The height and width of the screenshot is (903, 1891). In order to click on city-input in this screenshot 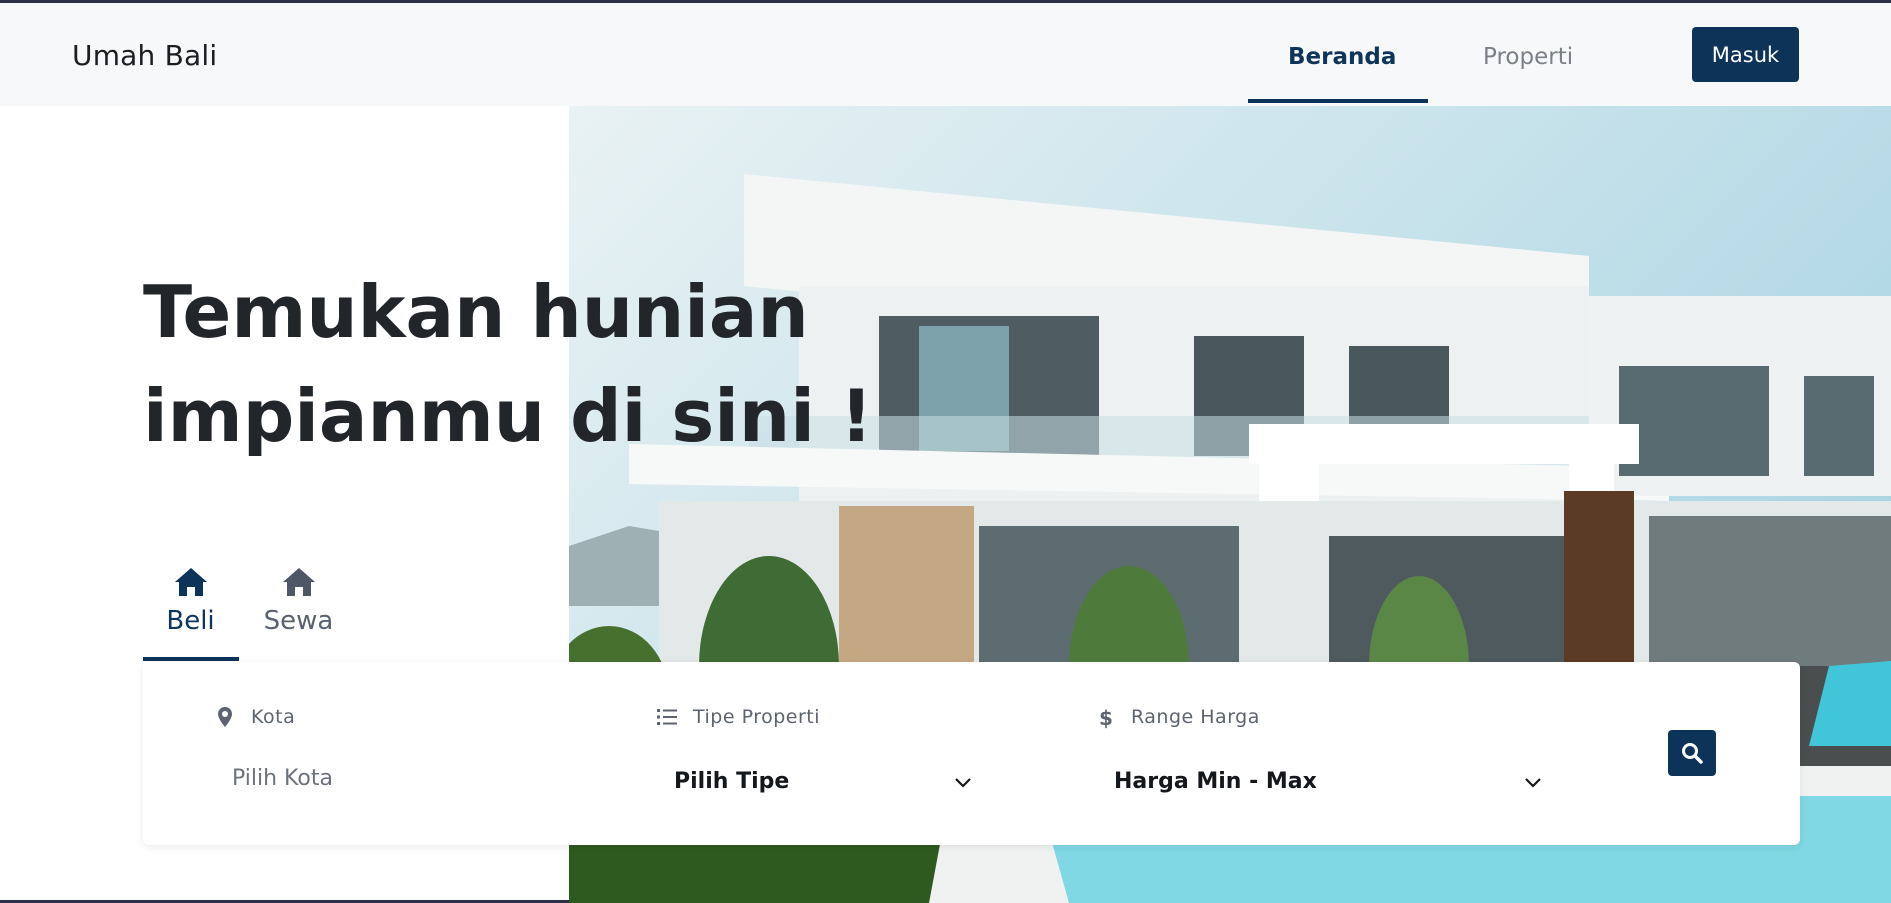, I will do `click(382, 778)`.